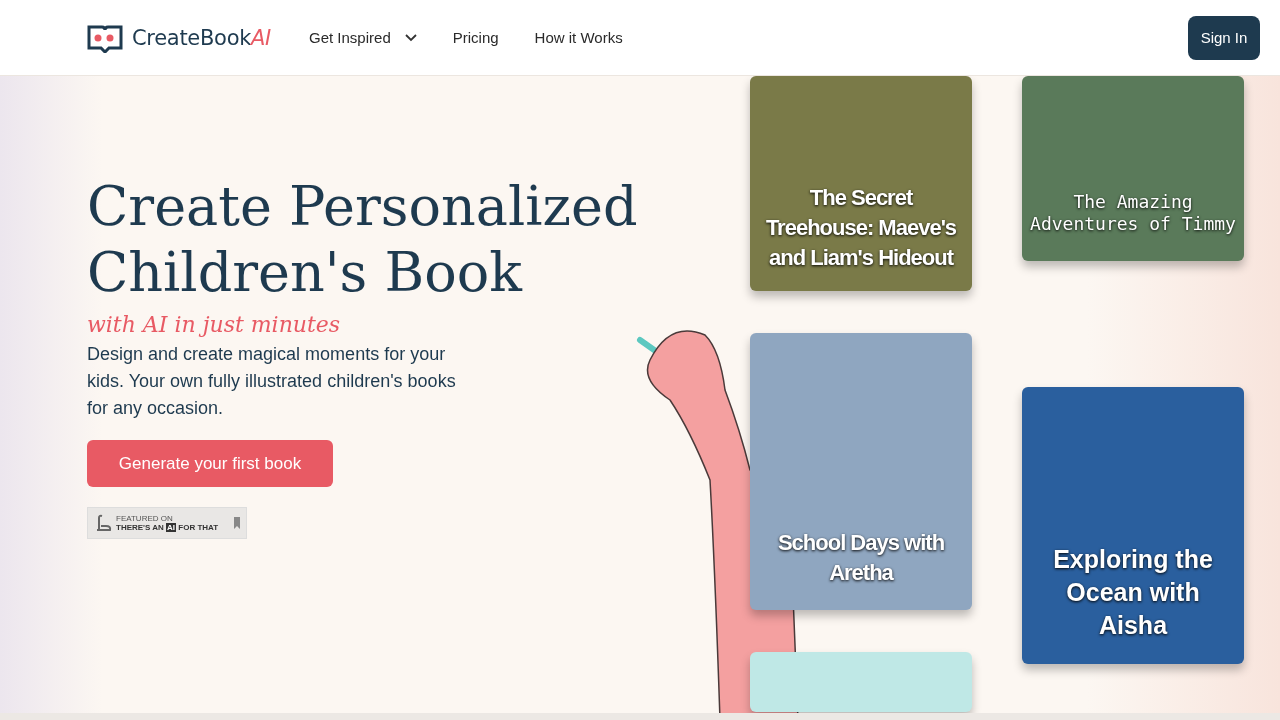 The height and width of the screenshot is (720, 1280). I want to click on book-title: Exploring the Ocean with Aisha, so click(1133, 592).